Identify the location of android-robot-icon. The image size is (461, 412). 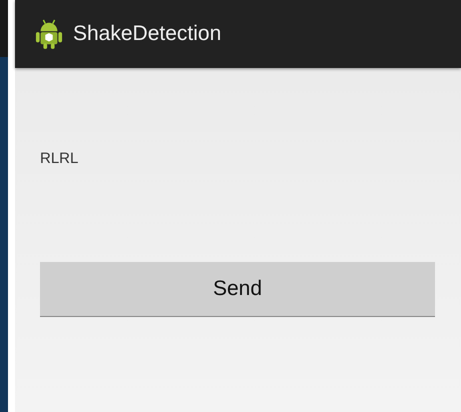
(49, 34).